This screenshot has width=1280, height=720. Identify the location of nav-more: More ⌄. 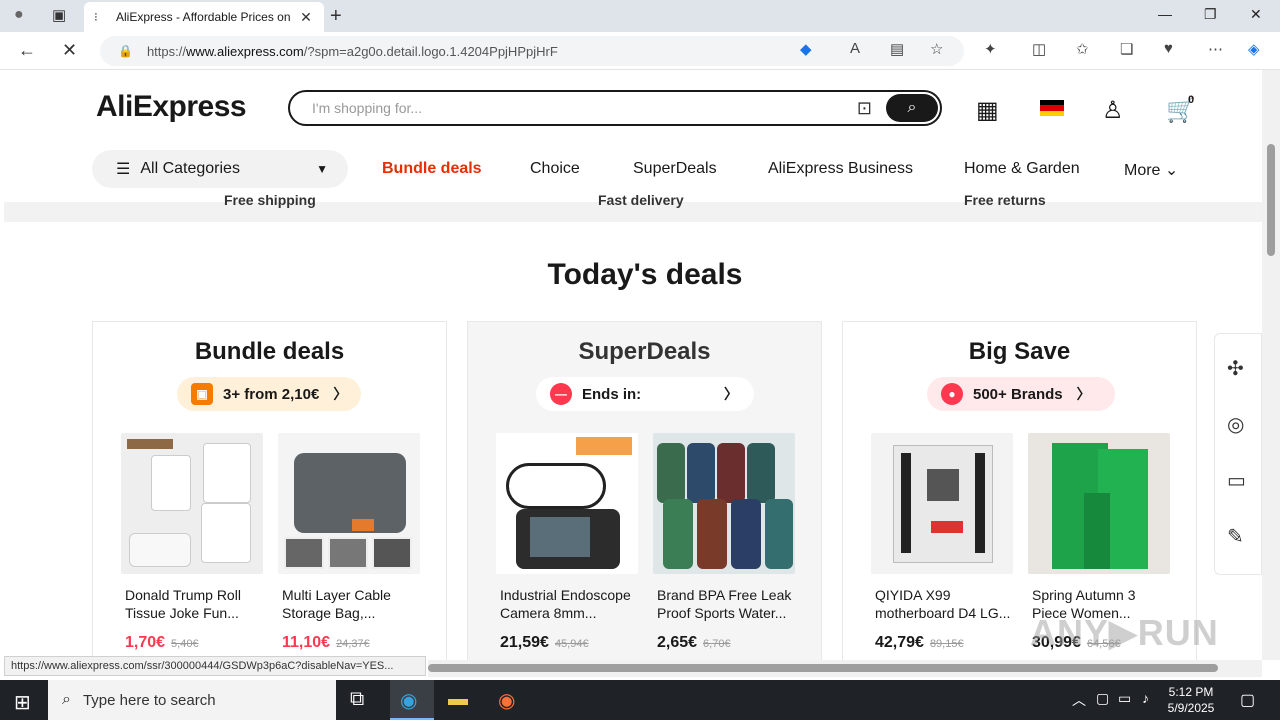
(1151, 170).